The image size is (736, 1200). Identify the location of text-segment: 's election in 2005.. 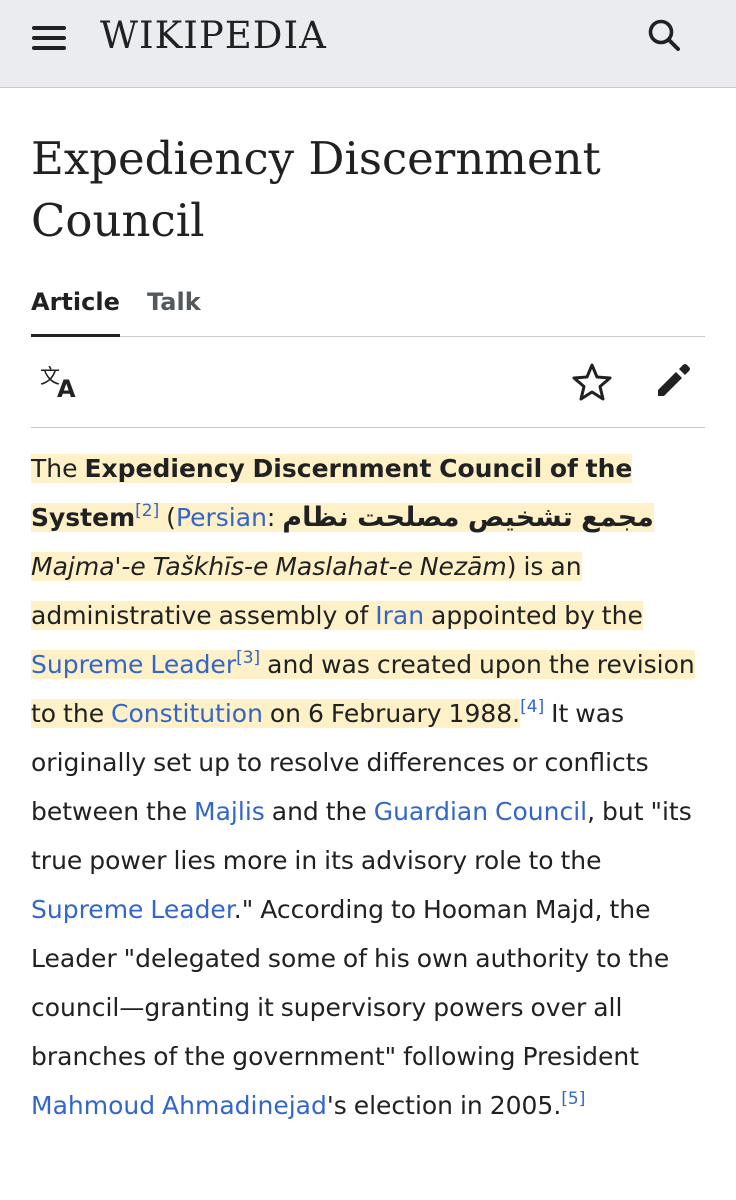
(444, 1105).